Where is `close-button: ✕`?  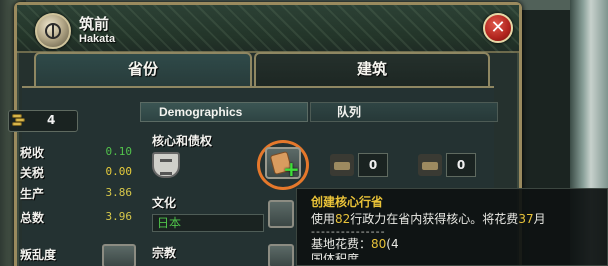 close-button: ✕ is located at coordinates (498, 28).